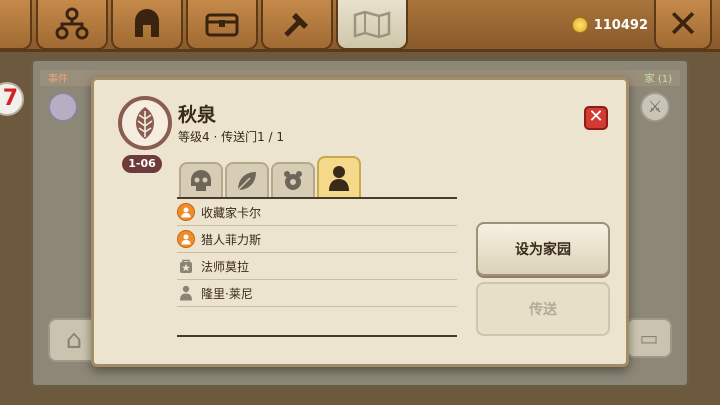 Image resolution: width=720 pixels, height=405 pixels. I want to click on background-avatar-icon, so click(63, 107).